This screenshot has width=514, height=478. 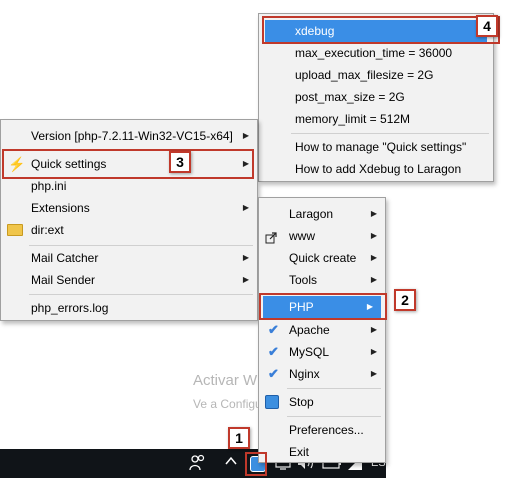 I want to click on menu-item-extensions: Extensions ▶, so click(x=129, y=208).